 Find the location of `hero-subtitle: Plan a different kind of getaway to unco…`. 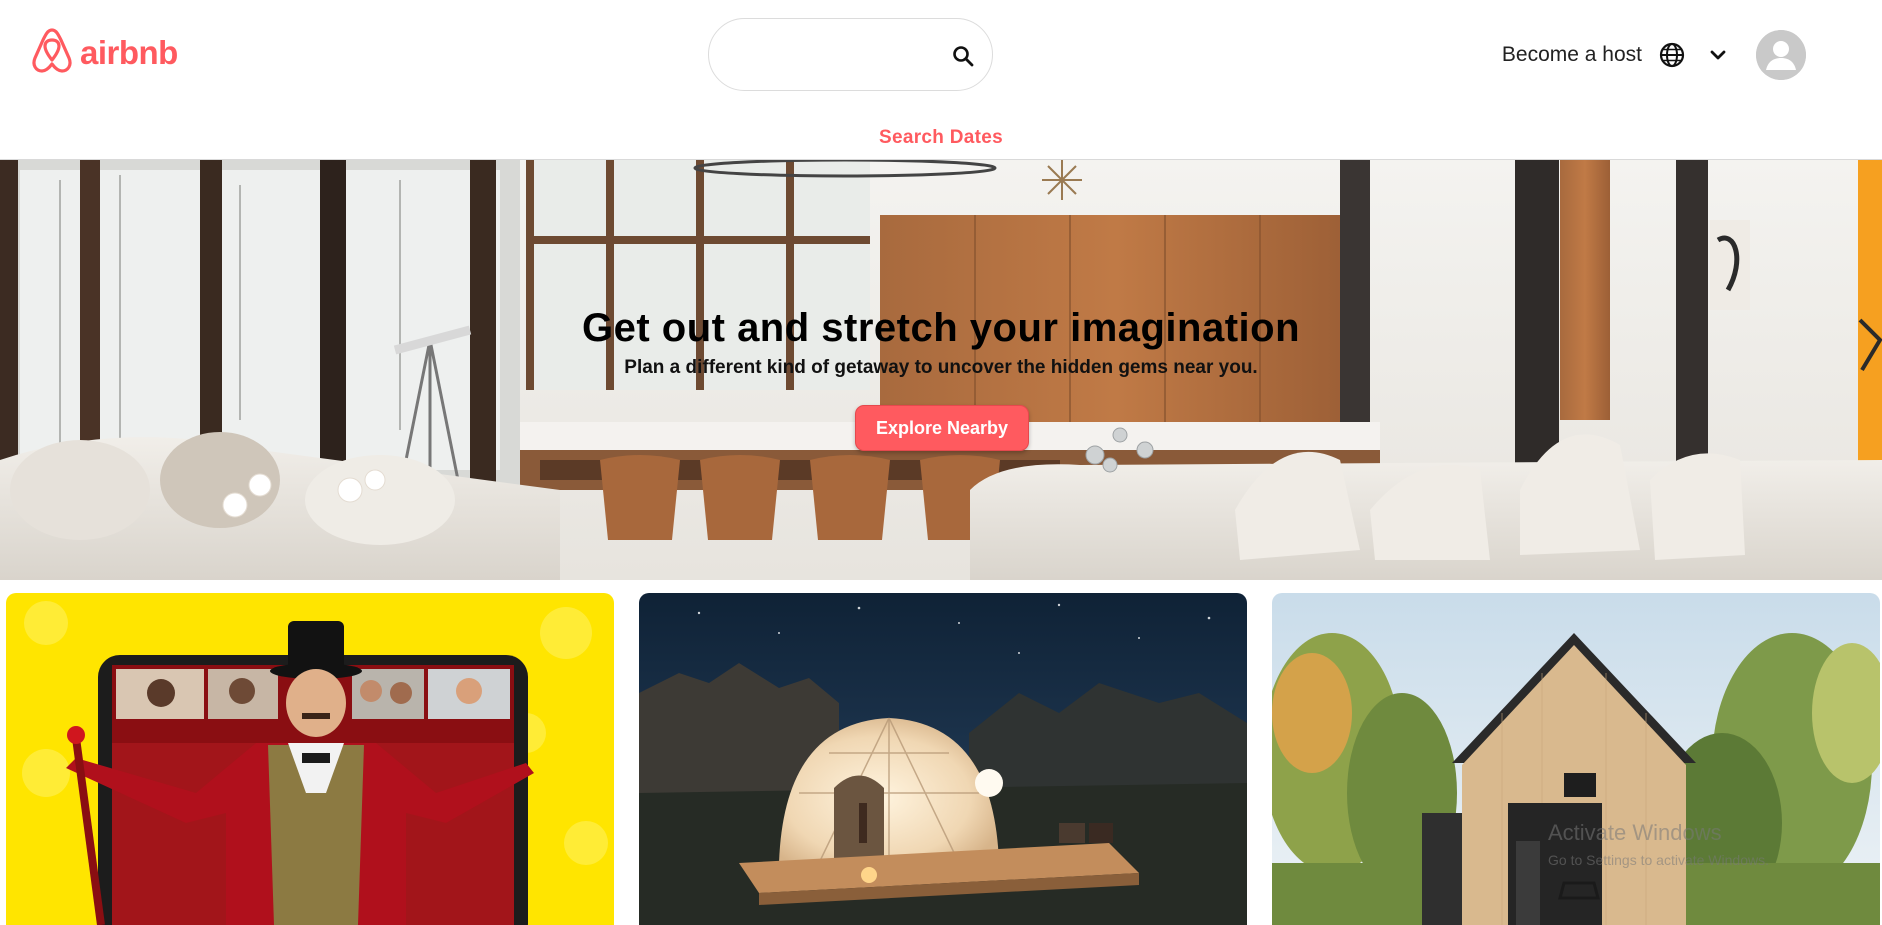

hero-subtitle: Plan a different kind of getaway to unco… is located at coordinates (941, 367).